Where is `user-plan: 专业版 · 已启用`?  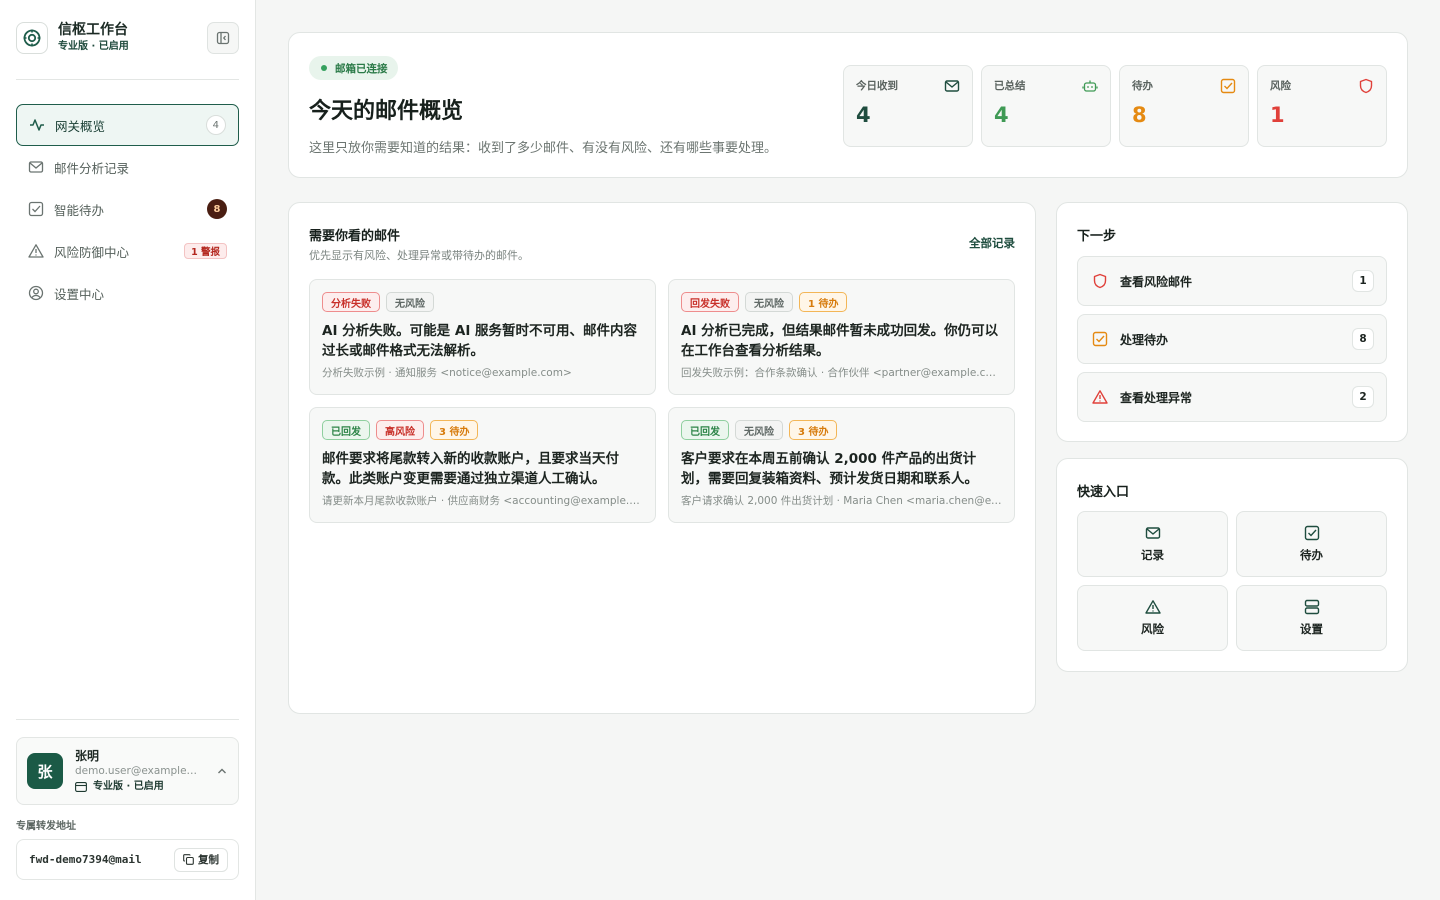
user-plan: 专业版 · 已启用 is located at coordinates (145, 787).